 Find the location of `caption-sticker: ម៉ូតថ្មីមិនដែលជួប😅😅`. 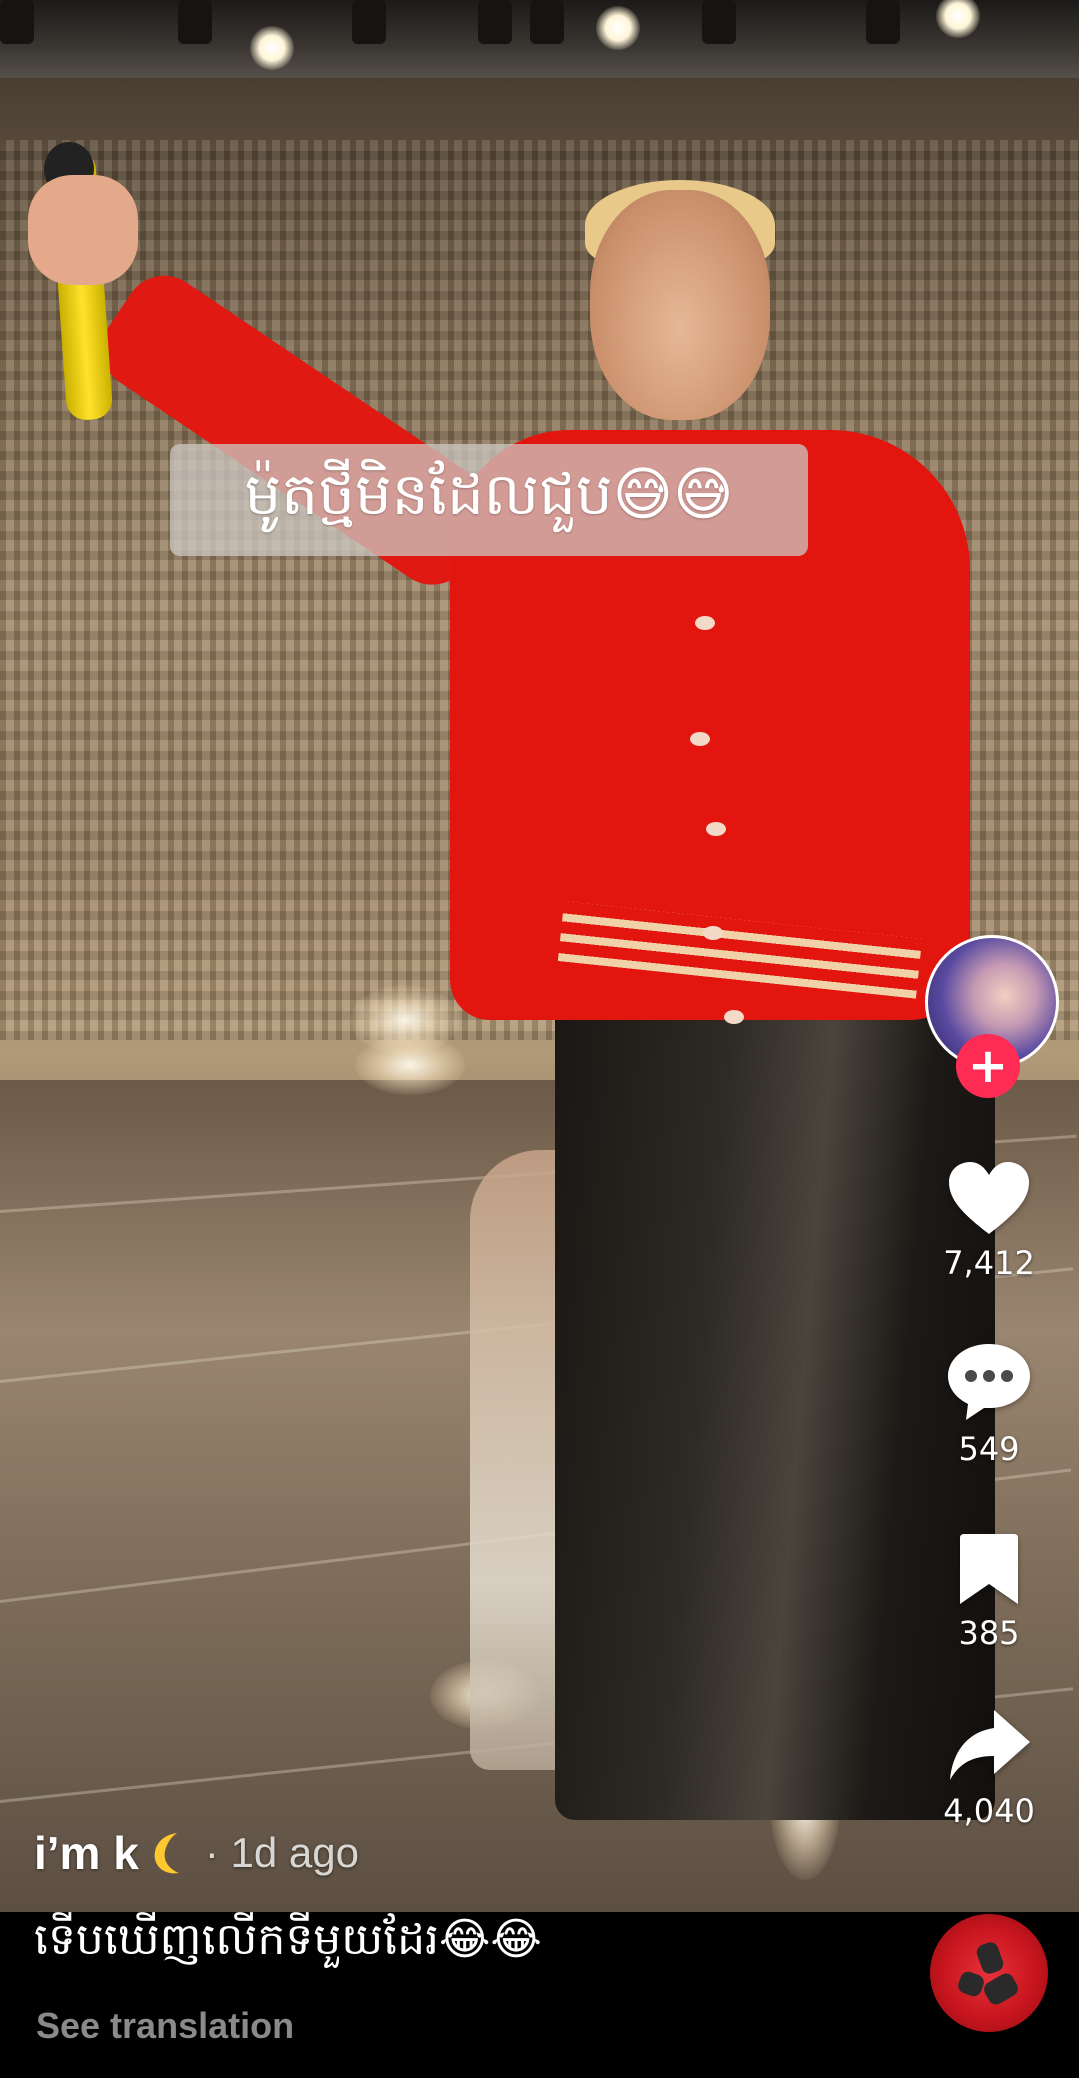

caption-sticker: ម៉ូតថ្មីមិនដែលជួប😅😅 is located at coordinates (489, 500).